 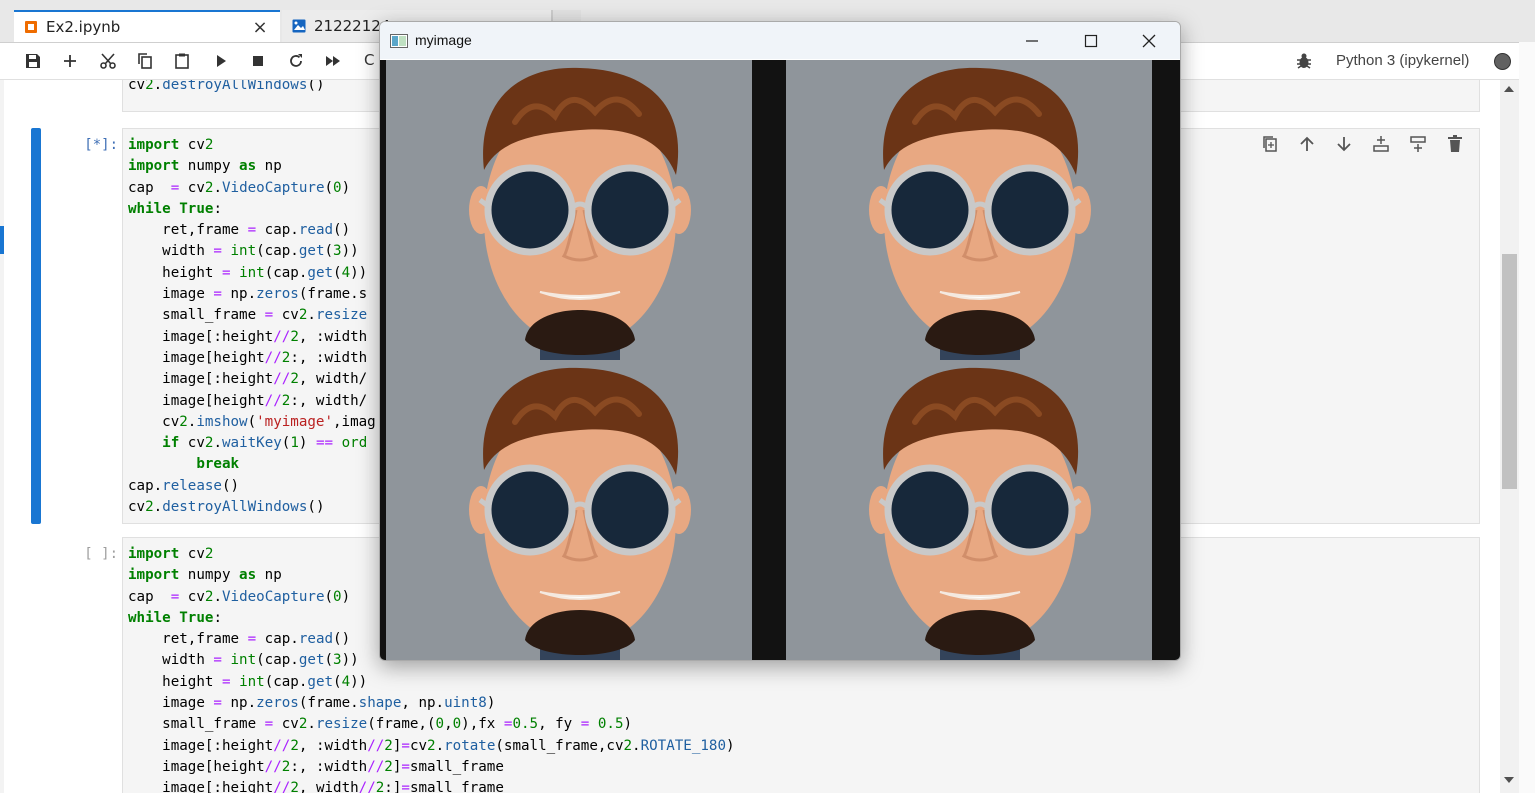 What do you see at coordinates (1509, 780) in the screenshot?
I see `scroll-down-arrow-icon` at bounding box center [1509, 780].